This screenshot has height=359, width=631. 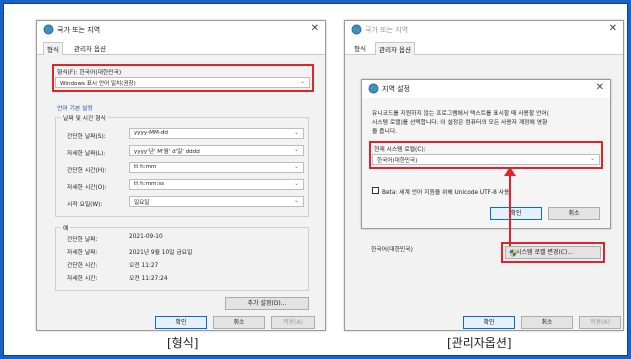 I want to click on example-header: 예, so click(x=66, y=227).